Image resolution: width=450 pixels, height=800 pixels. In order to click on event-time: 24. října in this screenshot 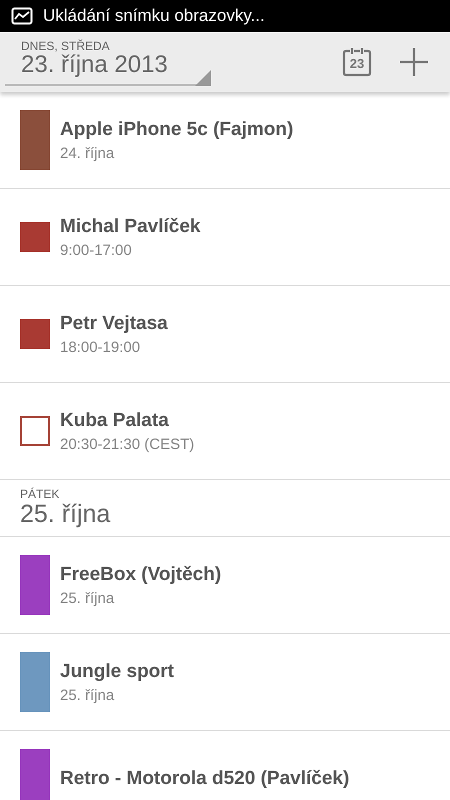, I will do `click(88, 153)`.